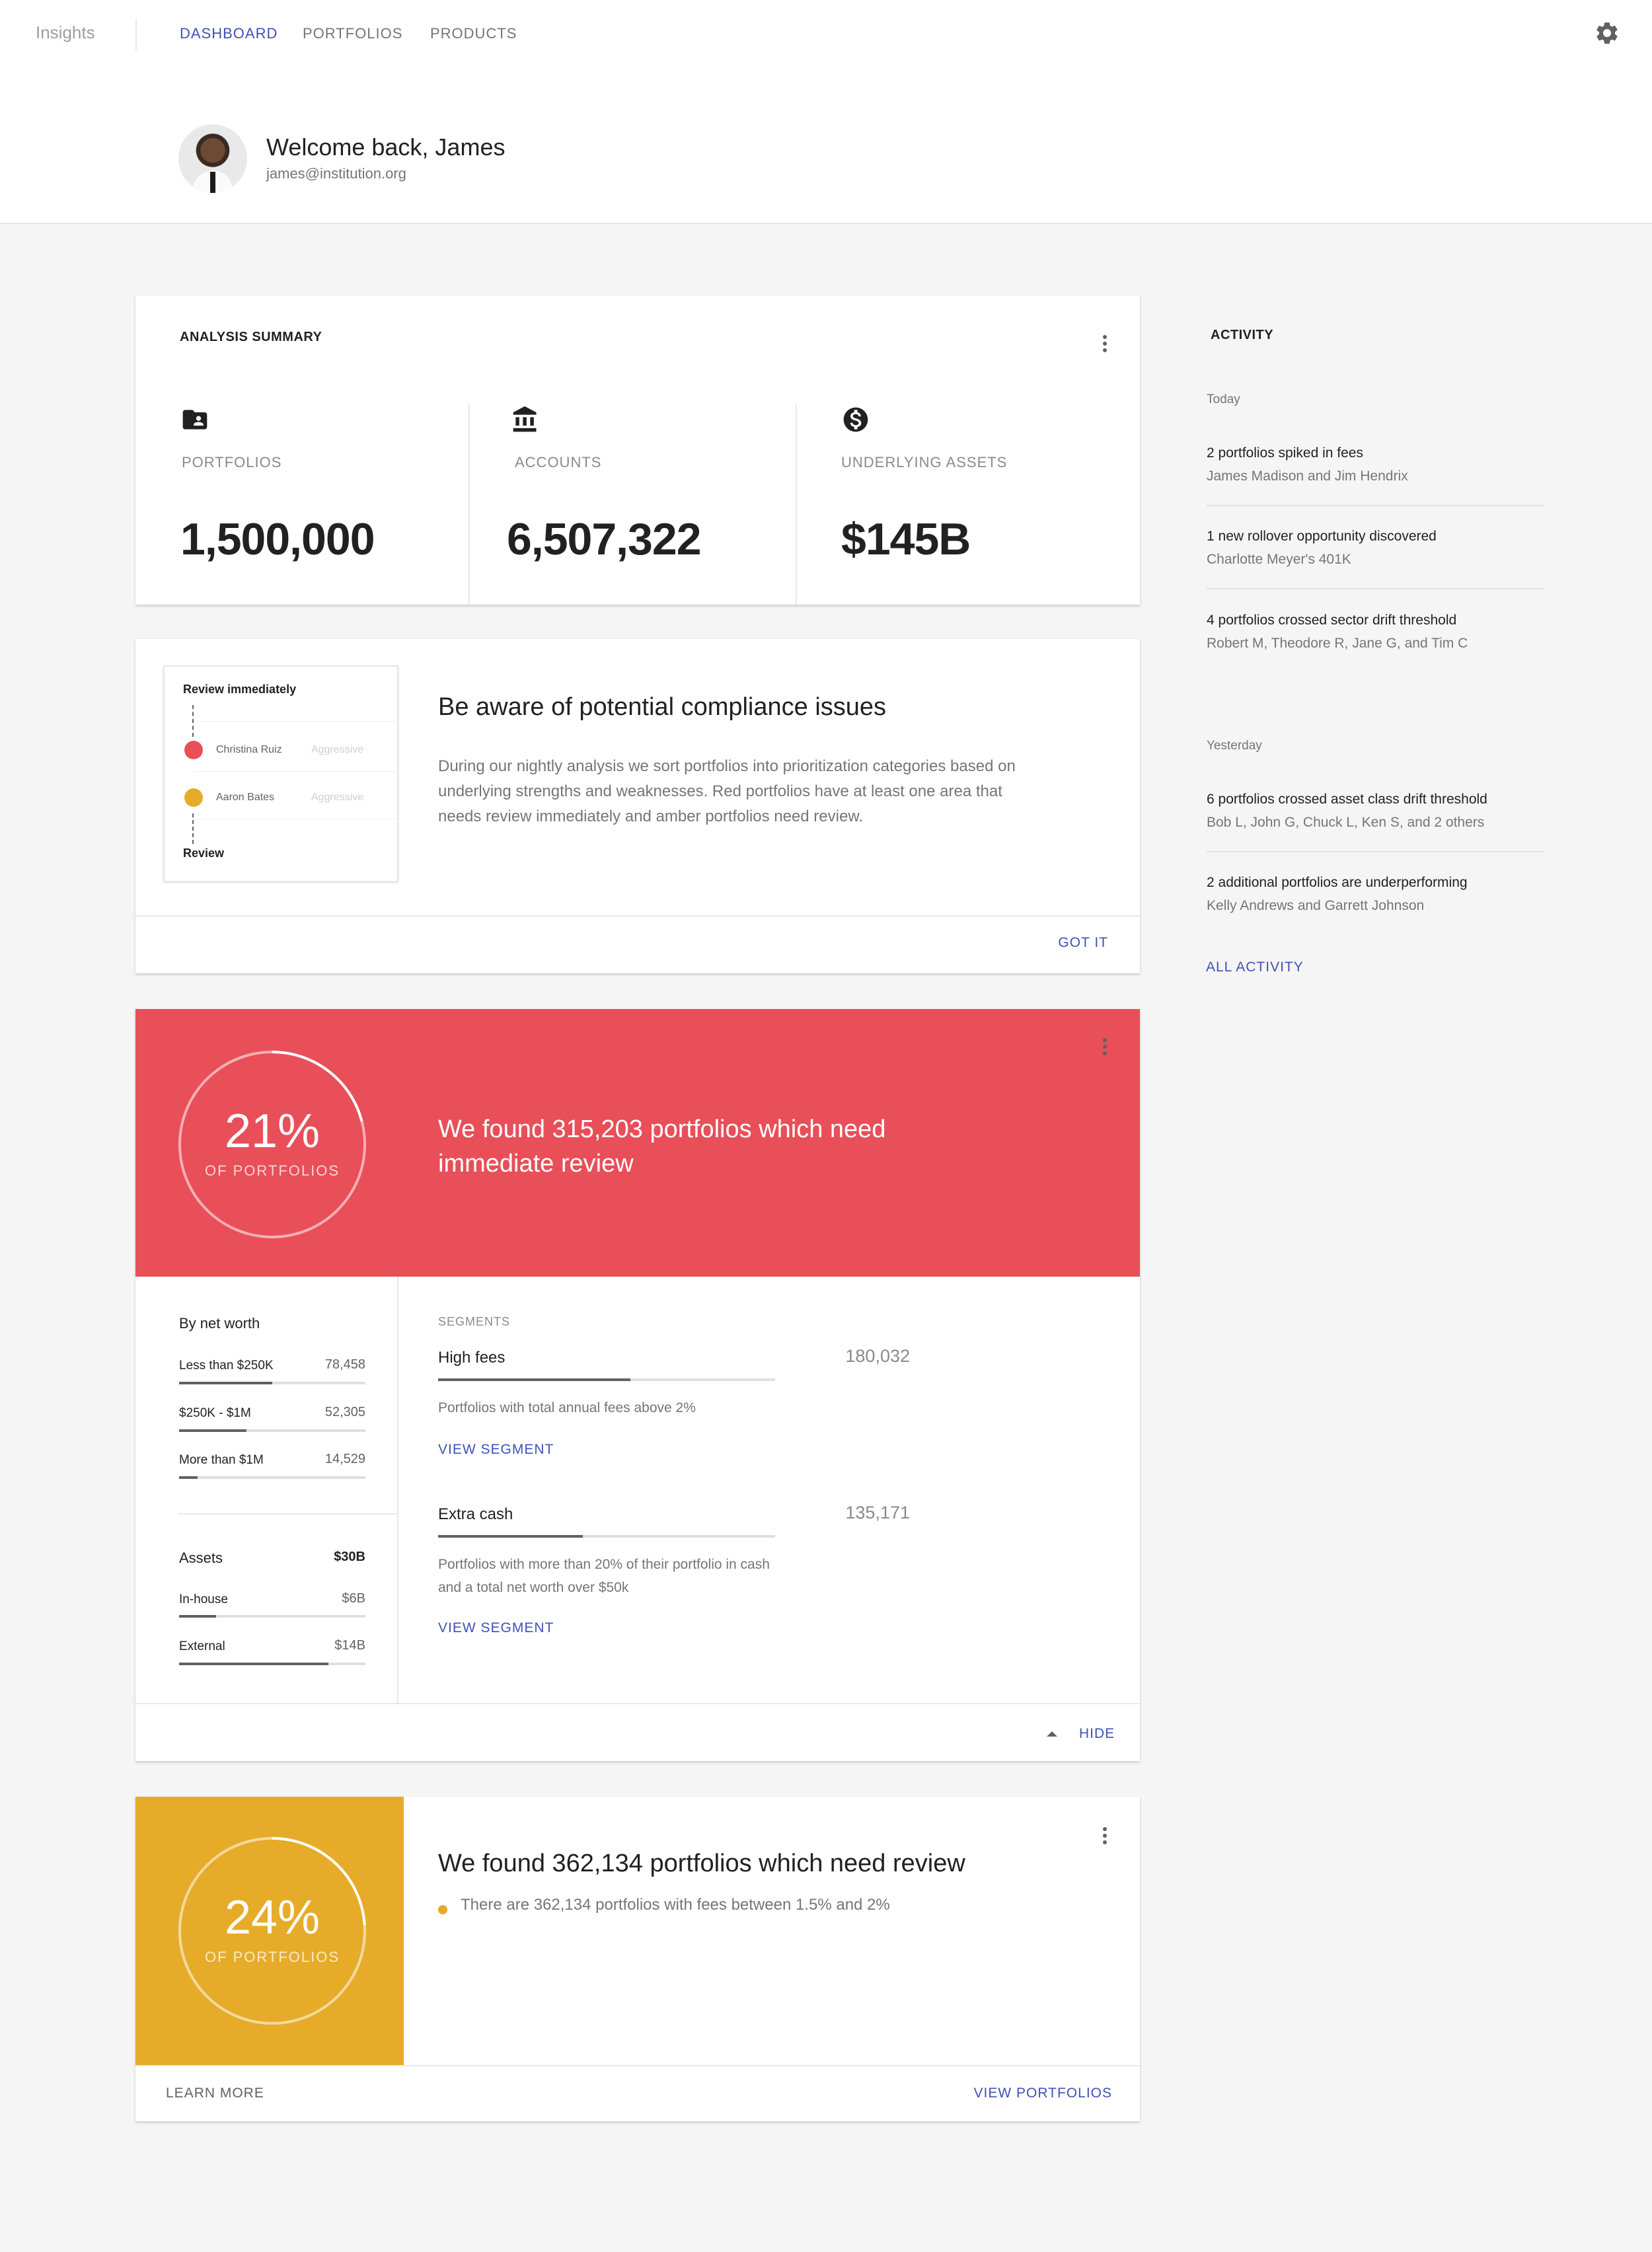 Image resolution: width=1652 pixels, height=2252 pixels. I want to click on immediate-percent-ring: 21% OF PORTFOLIOS, so click(273, 1144).